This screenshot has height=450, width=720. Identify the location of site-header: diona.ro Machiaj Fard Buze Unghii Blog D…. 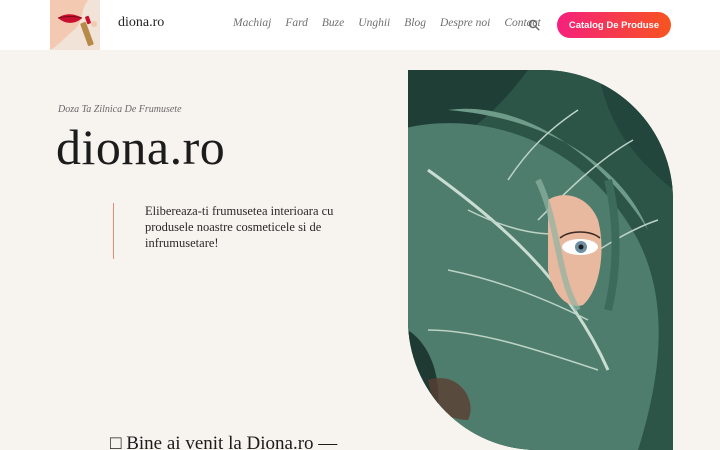
(360, 25).